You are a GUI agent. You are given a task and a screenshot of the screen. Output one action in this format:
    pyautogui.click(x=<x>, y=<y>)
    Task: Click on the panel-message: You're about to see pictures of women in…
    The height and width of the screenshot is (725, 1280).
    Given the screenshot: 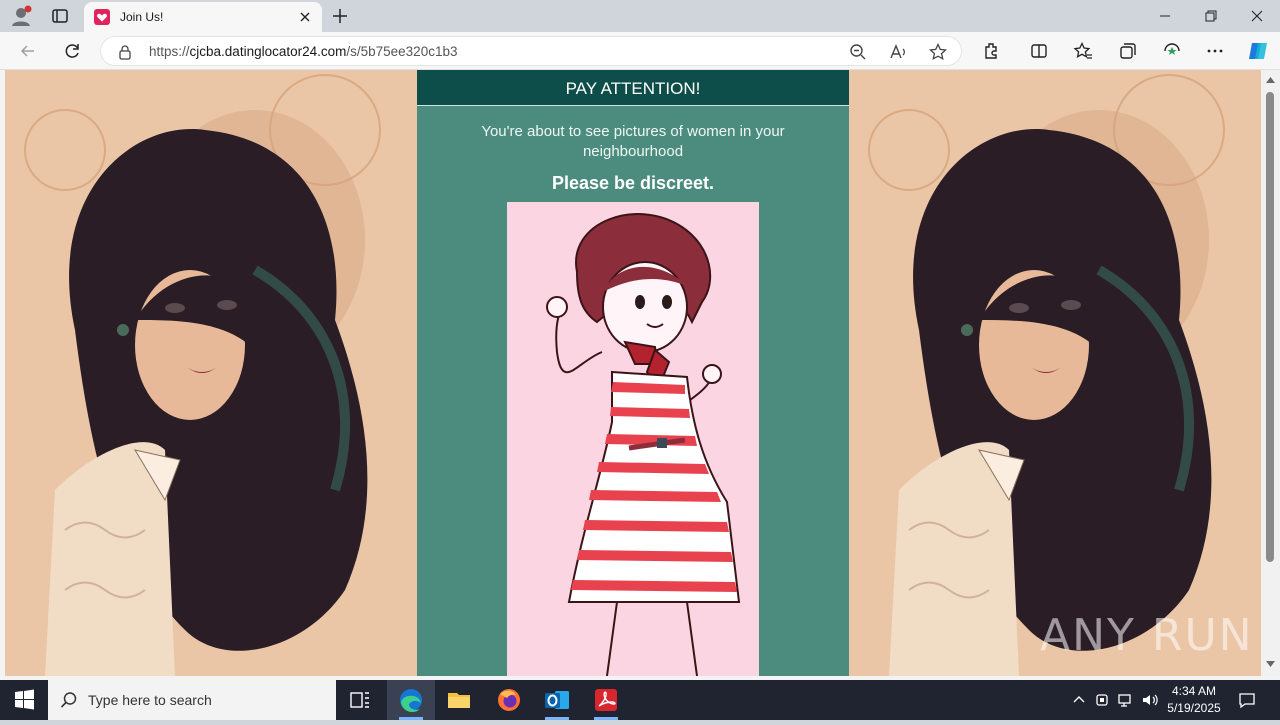 What is the action you would take?
    pyautogui.click(x=633, y=141)
    